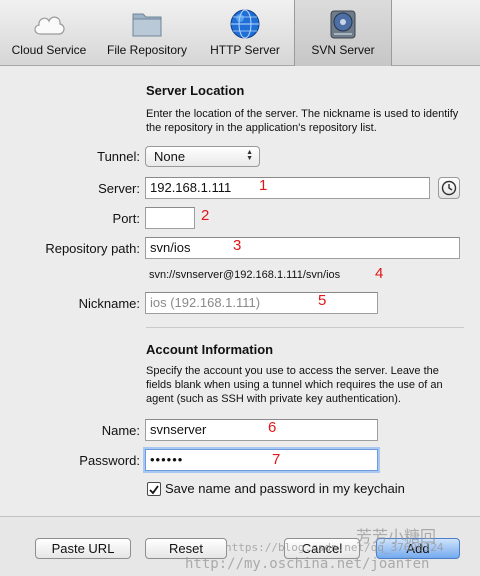  What do you see at coordinates (263, 185) in the screenshot?
I see `annotation-1: 1` at bounding box center [263, 185].